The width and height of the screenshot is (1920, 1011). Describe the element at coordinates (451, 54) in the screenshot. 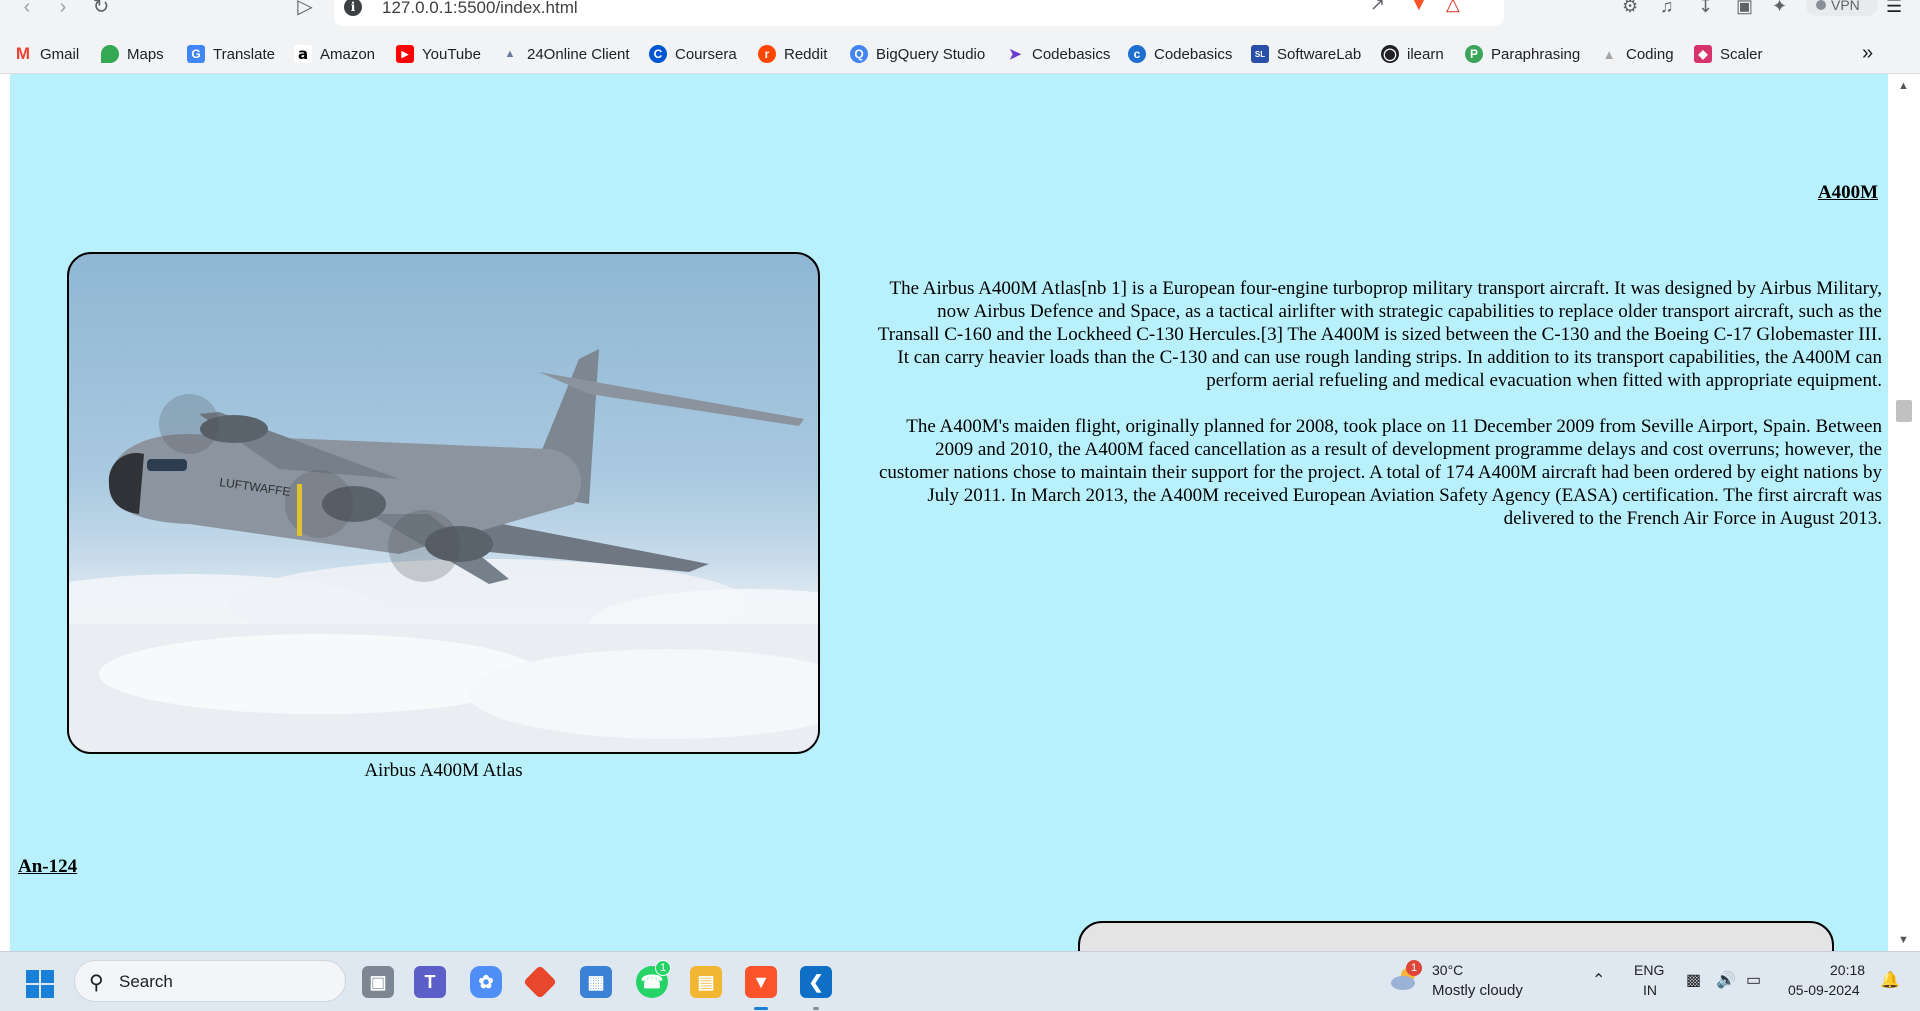

I see `bookmark-label: YouTube` at that location.